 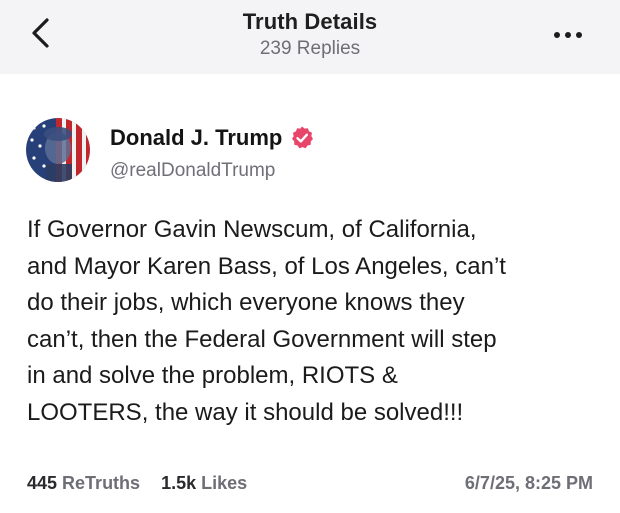 I want to click on top-bar: Truth Details 239 Replies, so click(x=310, y=37).